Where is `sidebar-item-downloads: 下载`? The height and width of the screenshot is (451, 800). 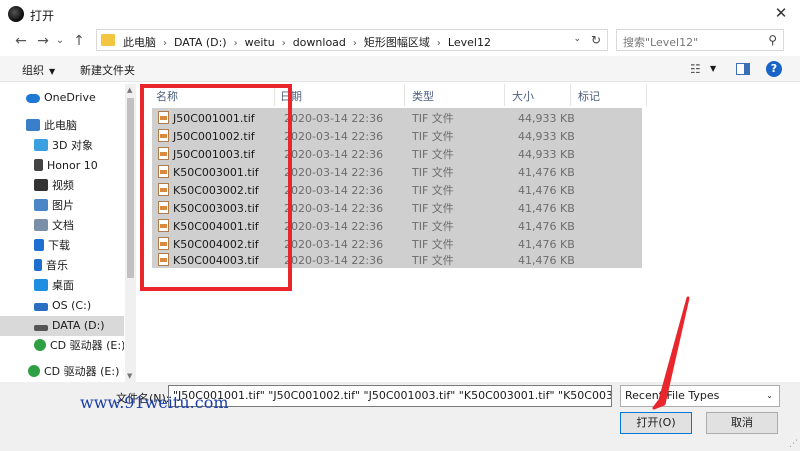 sidebar-item-downloads: 下载 is located at coordinates (62, 246).